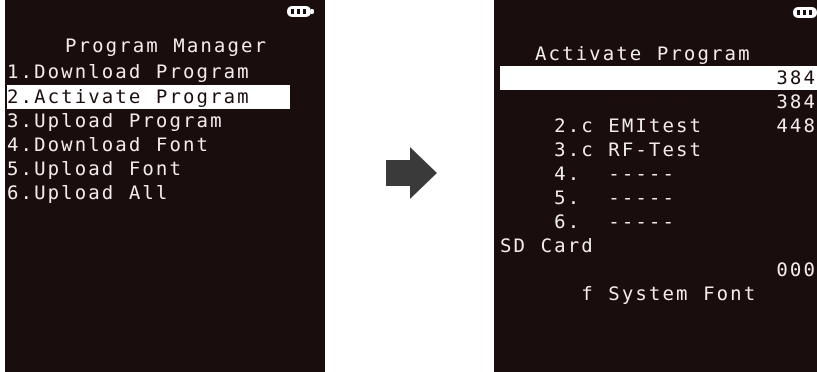 The image size is (817, 372). Describe the element at coordinates (148, 97) in the screenshot. I see `menu-item-activate-program: 2.Activate Program` at that location.